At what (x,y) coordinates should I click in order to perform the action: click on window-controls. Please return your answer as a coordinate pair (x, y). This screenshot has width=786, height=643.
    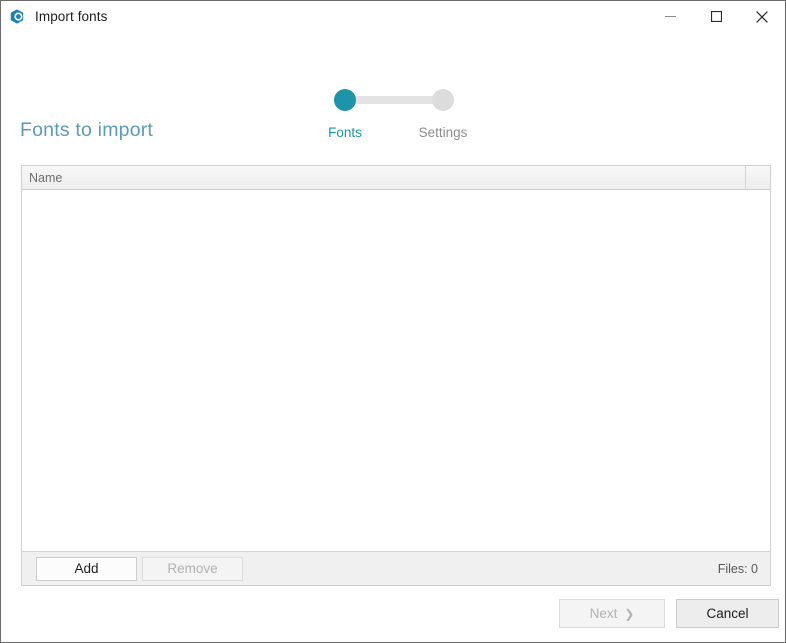
    Looking at the image, I should click on (716, 16).